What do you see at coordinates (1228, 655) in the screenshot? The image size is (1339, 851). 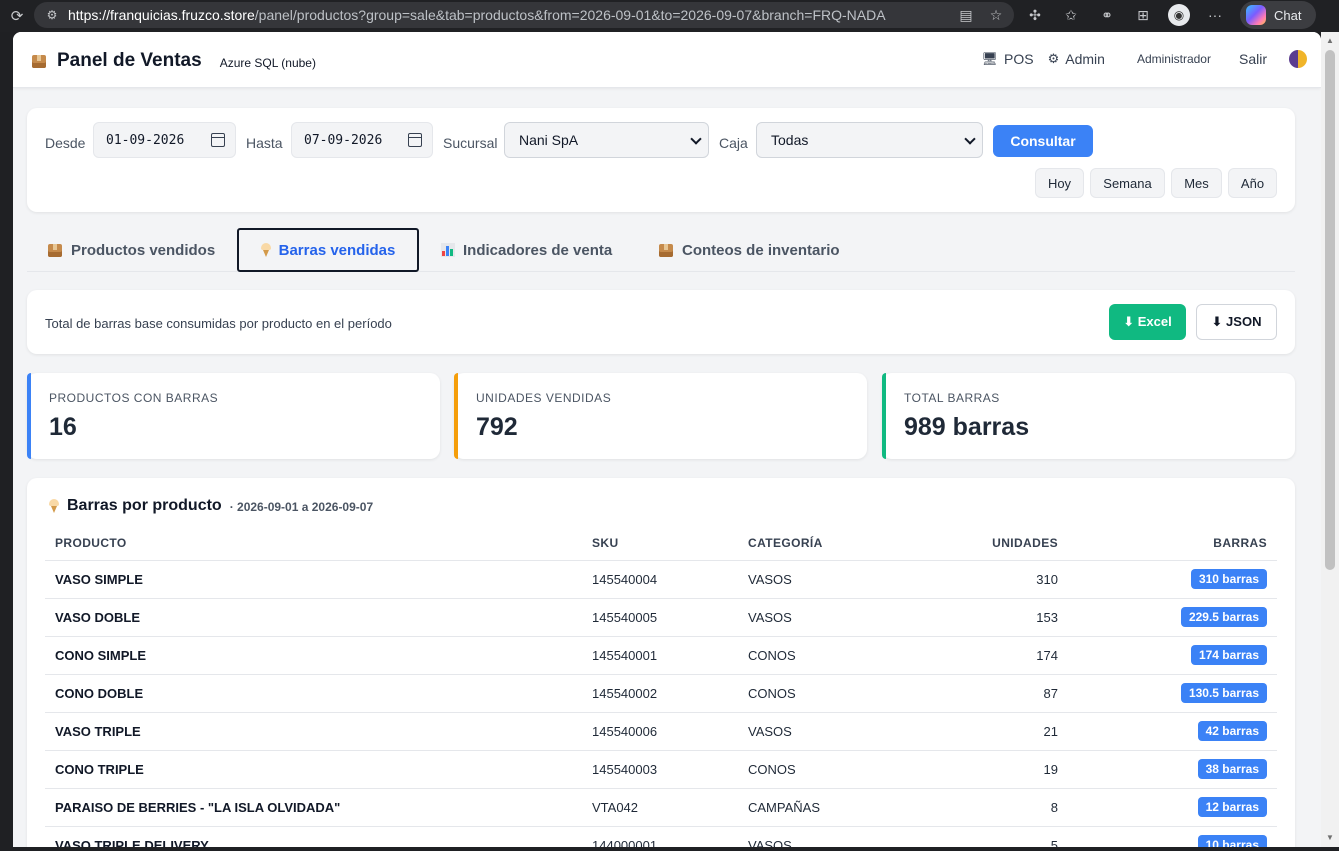 I see `barras-badge: 174 barras` at bounding box center [1228, 655].